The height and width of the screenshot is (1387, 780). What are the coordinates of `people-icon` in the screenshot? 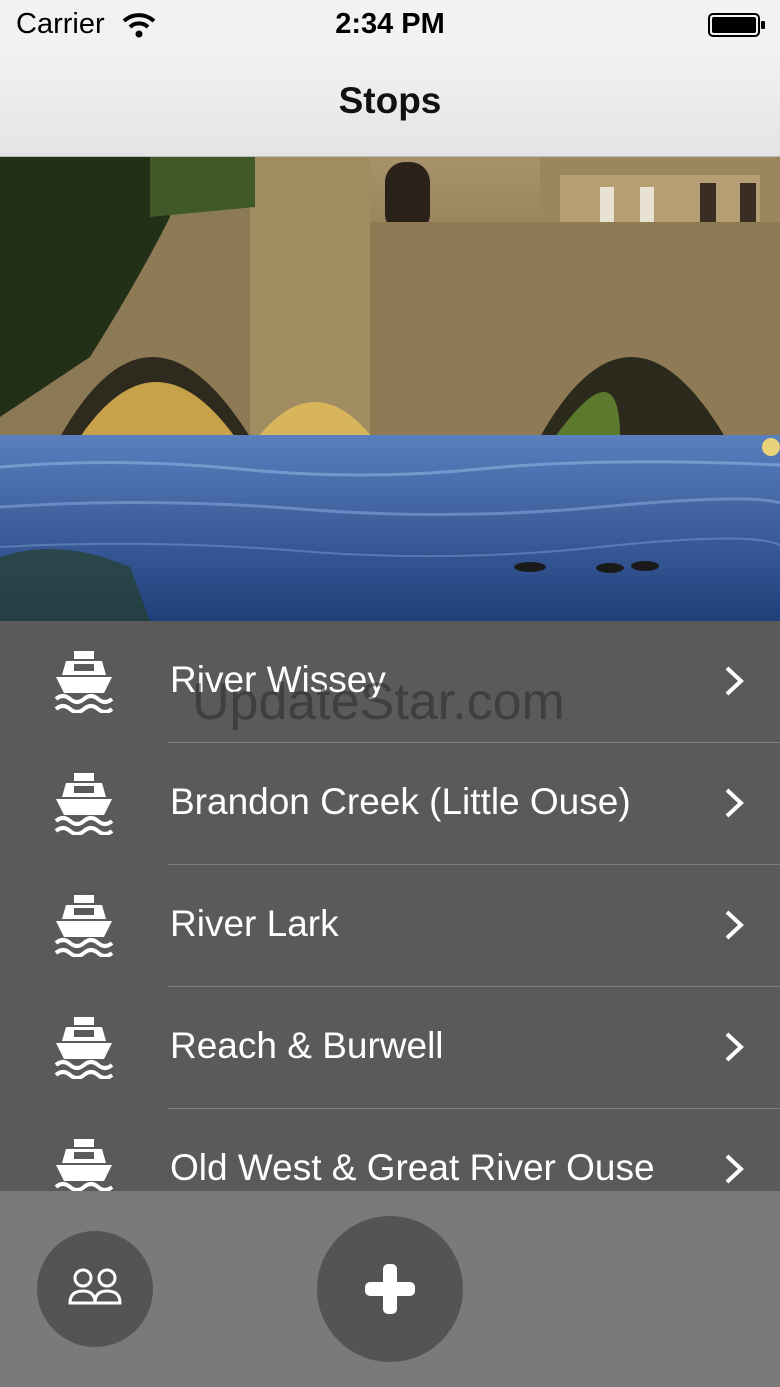 It's located at (95, 1286).